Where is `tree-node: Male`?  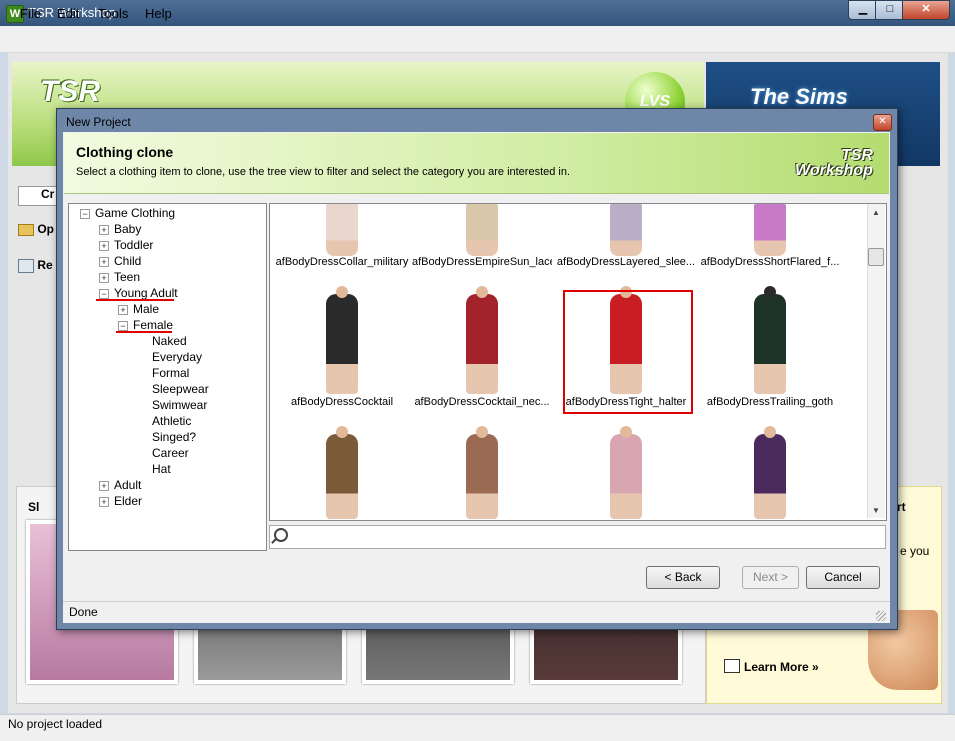
tree-node: Male is located at coordinates (146, 309).